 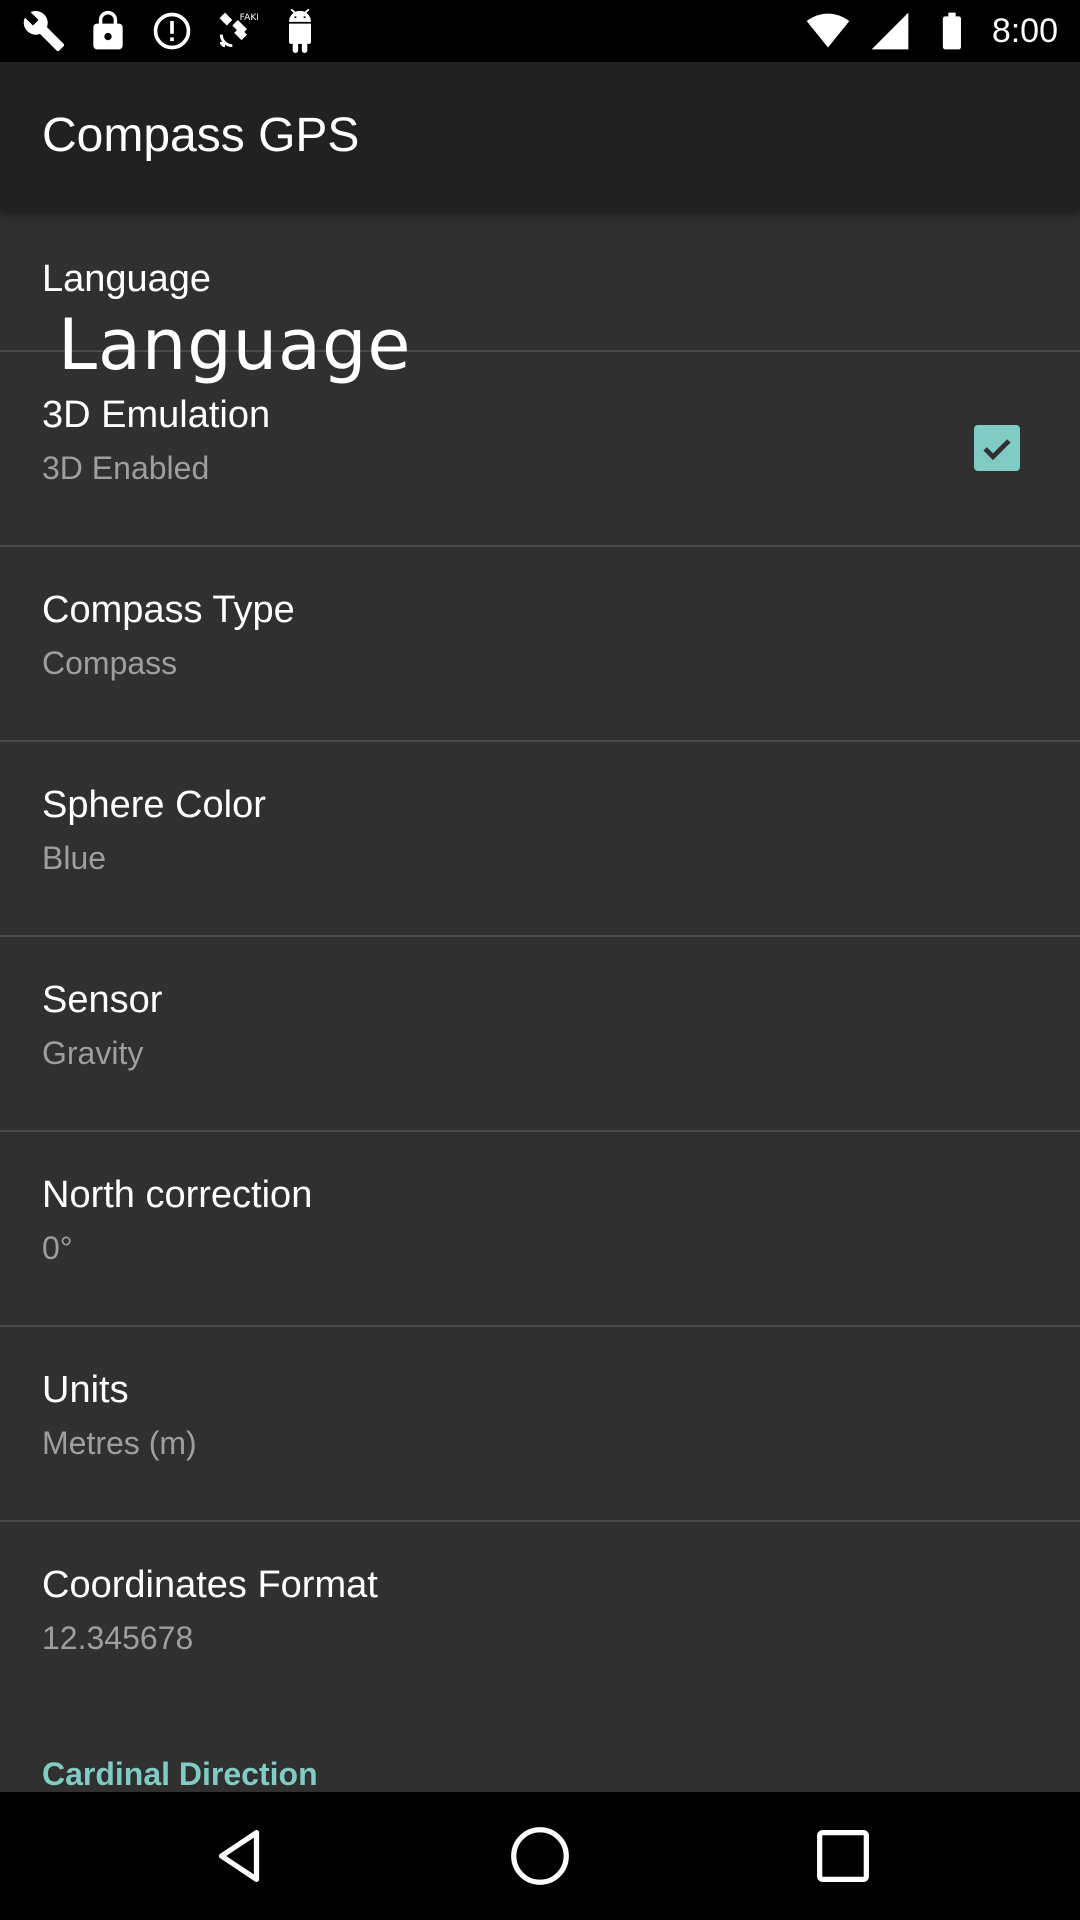 What do you see at coordinates (119, 1443) in the screenshot?
I see `pref-summary: Metres (m)` at bounding box center [119, 1443].